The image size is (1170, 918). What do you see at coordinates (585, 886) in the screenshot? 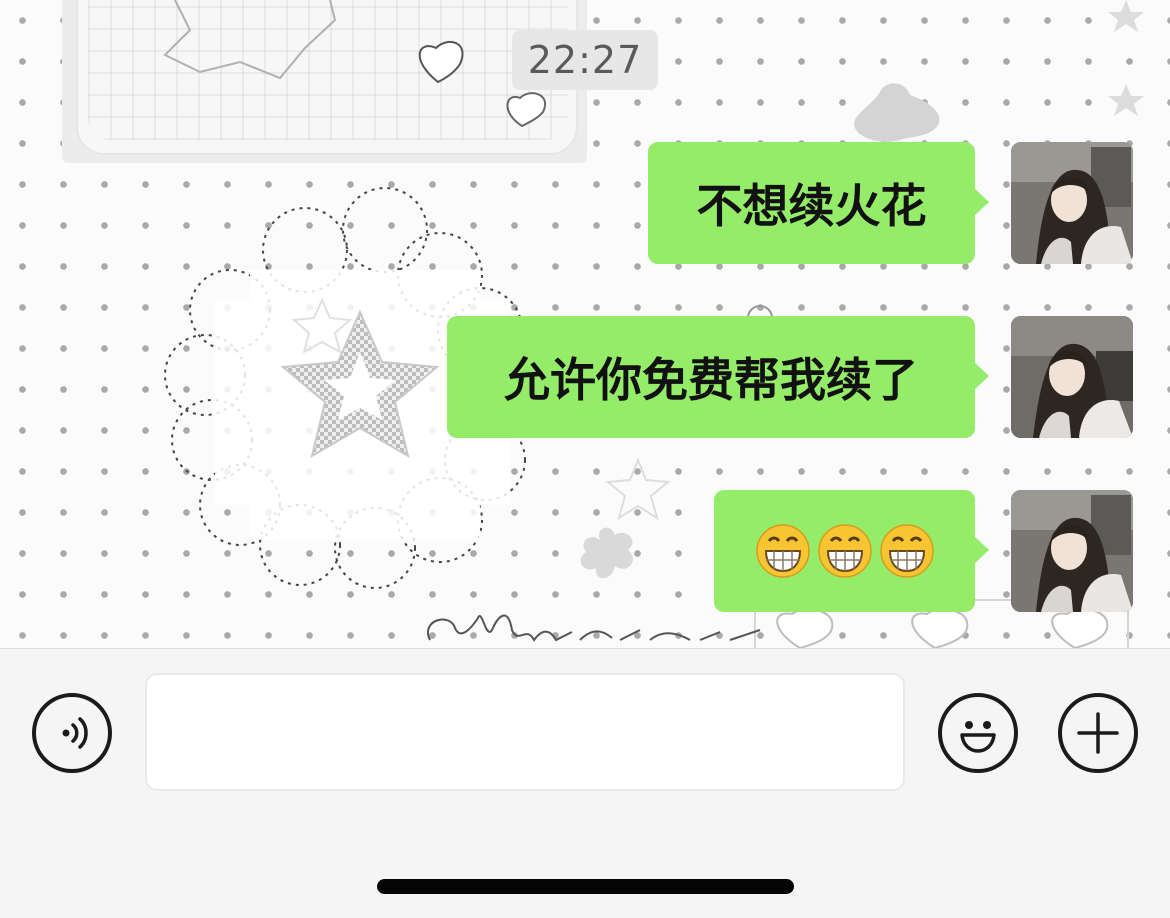
I see `home-indicator` at bounding box center [585, 886].